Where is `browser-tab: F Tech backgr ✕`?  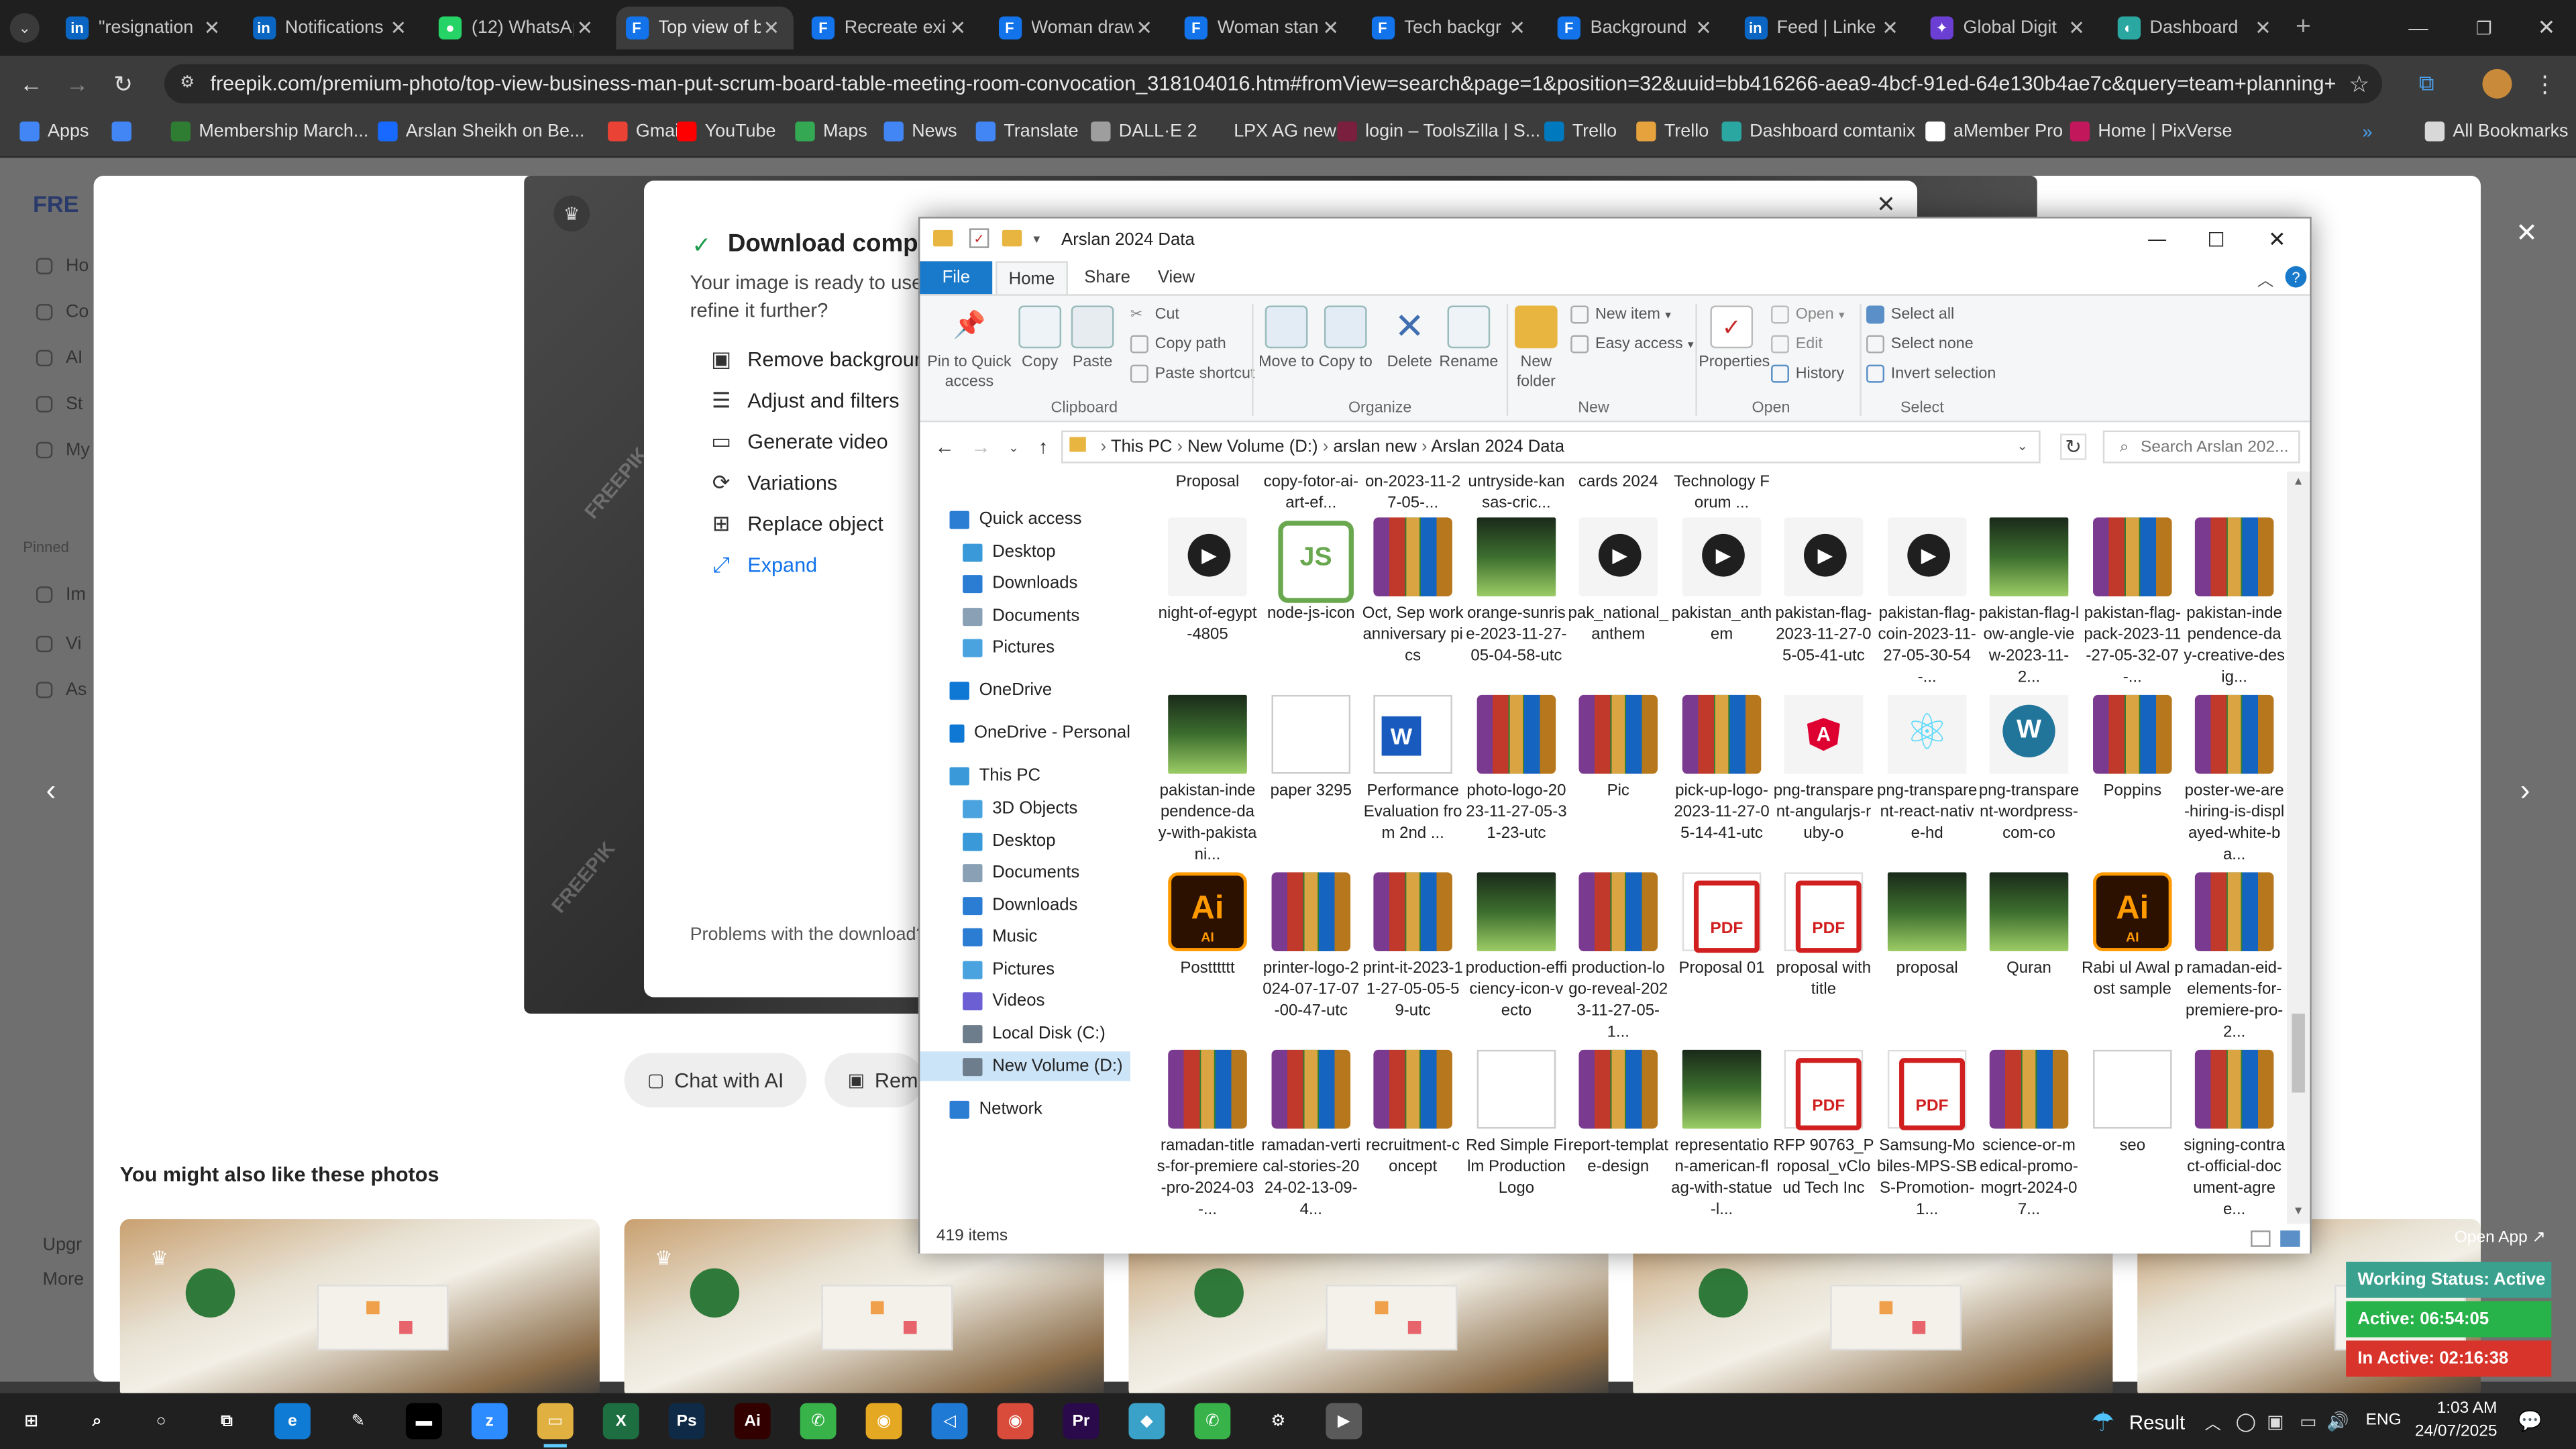 browser-tab: F Tech backgr ✕ is located at coordinates (1449, 28).